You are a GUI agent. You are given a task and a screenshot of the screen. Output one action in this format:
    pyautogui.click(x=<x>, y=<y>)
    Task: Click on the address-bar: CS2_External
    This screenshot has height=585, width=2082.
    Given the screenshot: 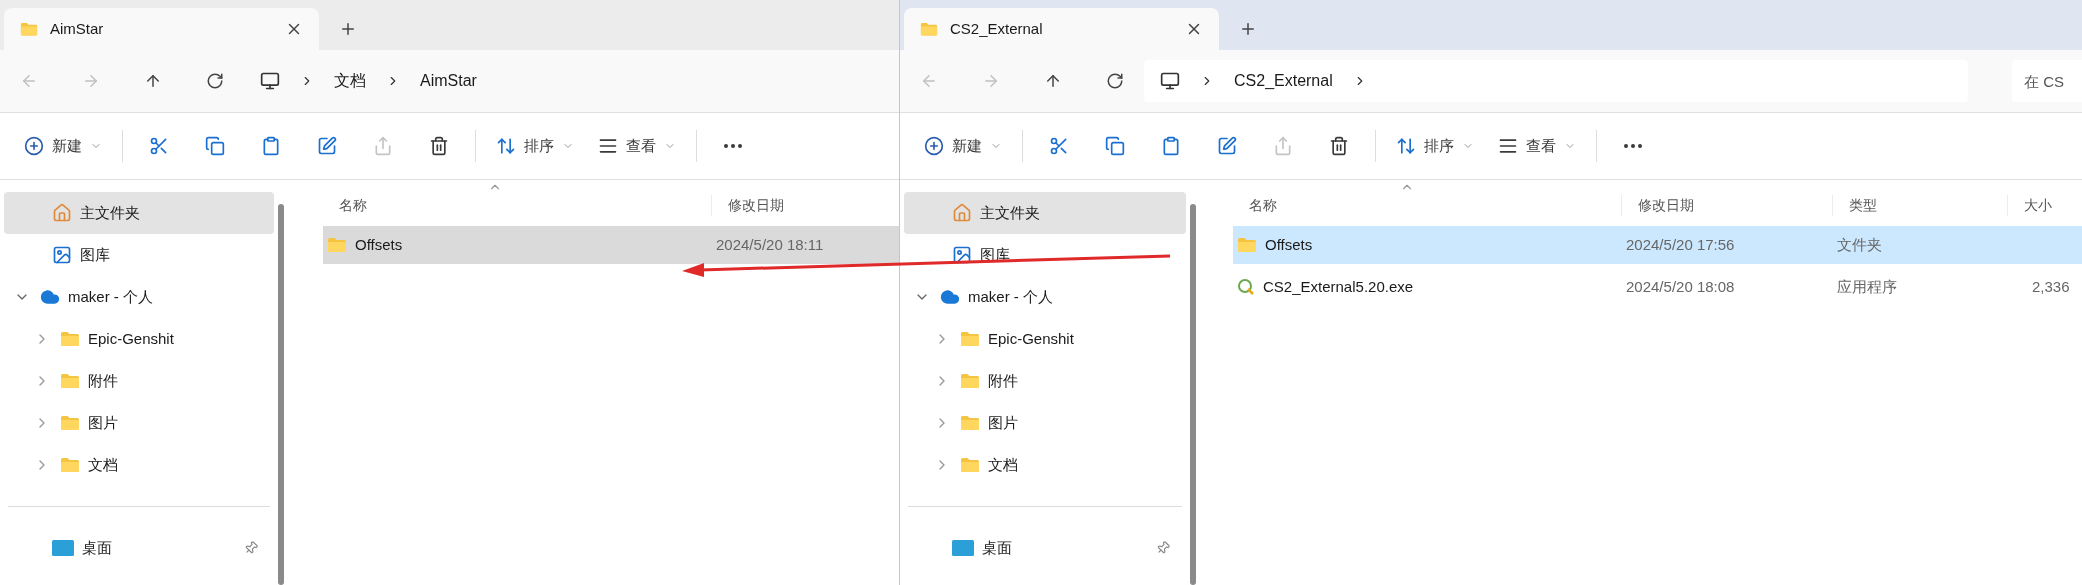 What is the action you would take?
    pyautogui.click(x=1556, y=81)
    